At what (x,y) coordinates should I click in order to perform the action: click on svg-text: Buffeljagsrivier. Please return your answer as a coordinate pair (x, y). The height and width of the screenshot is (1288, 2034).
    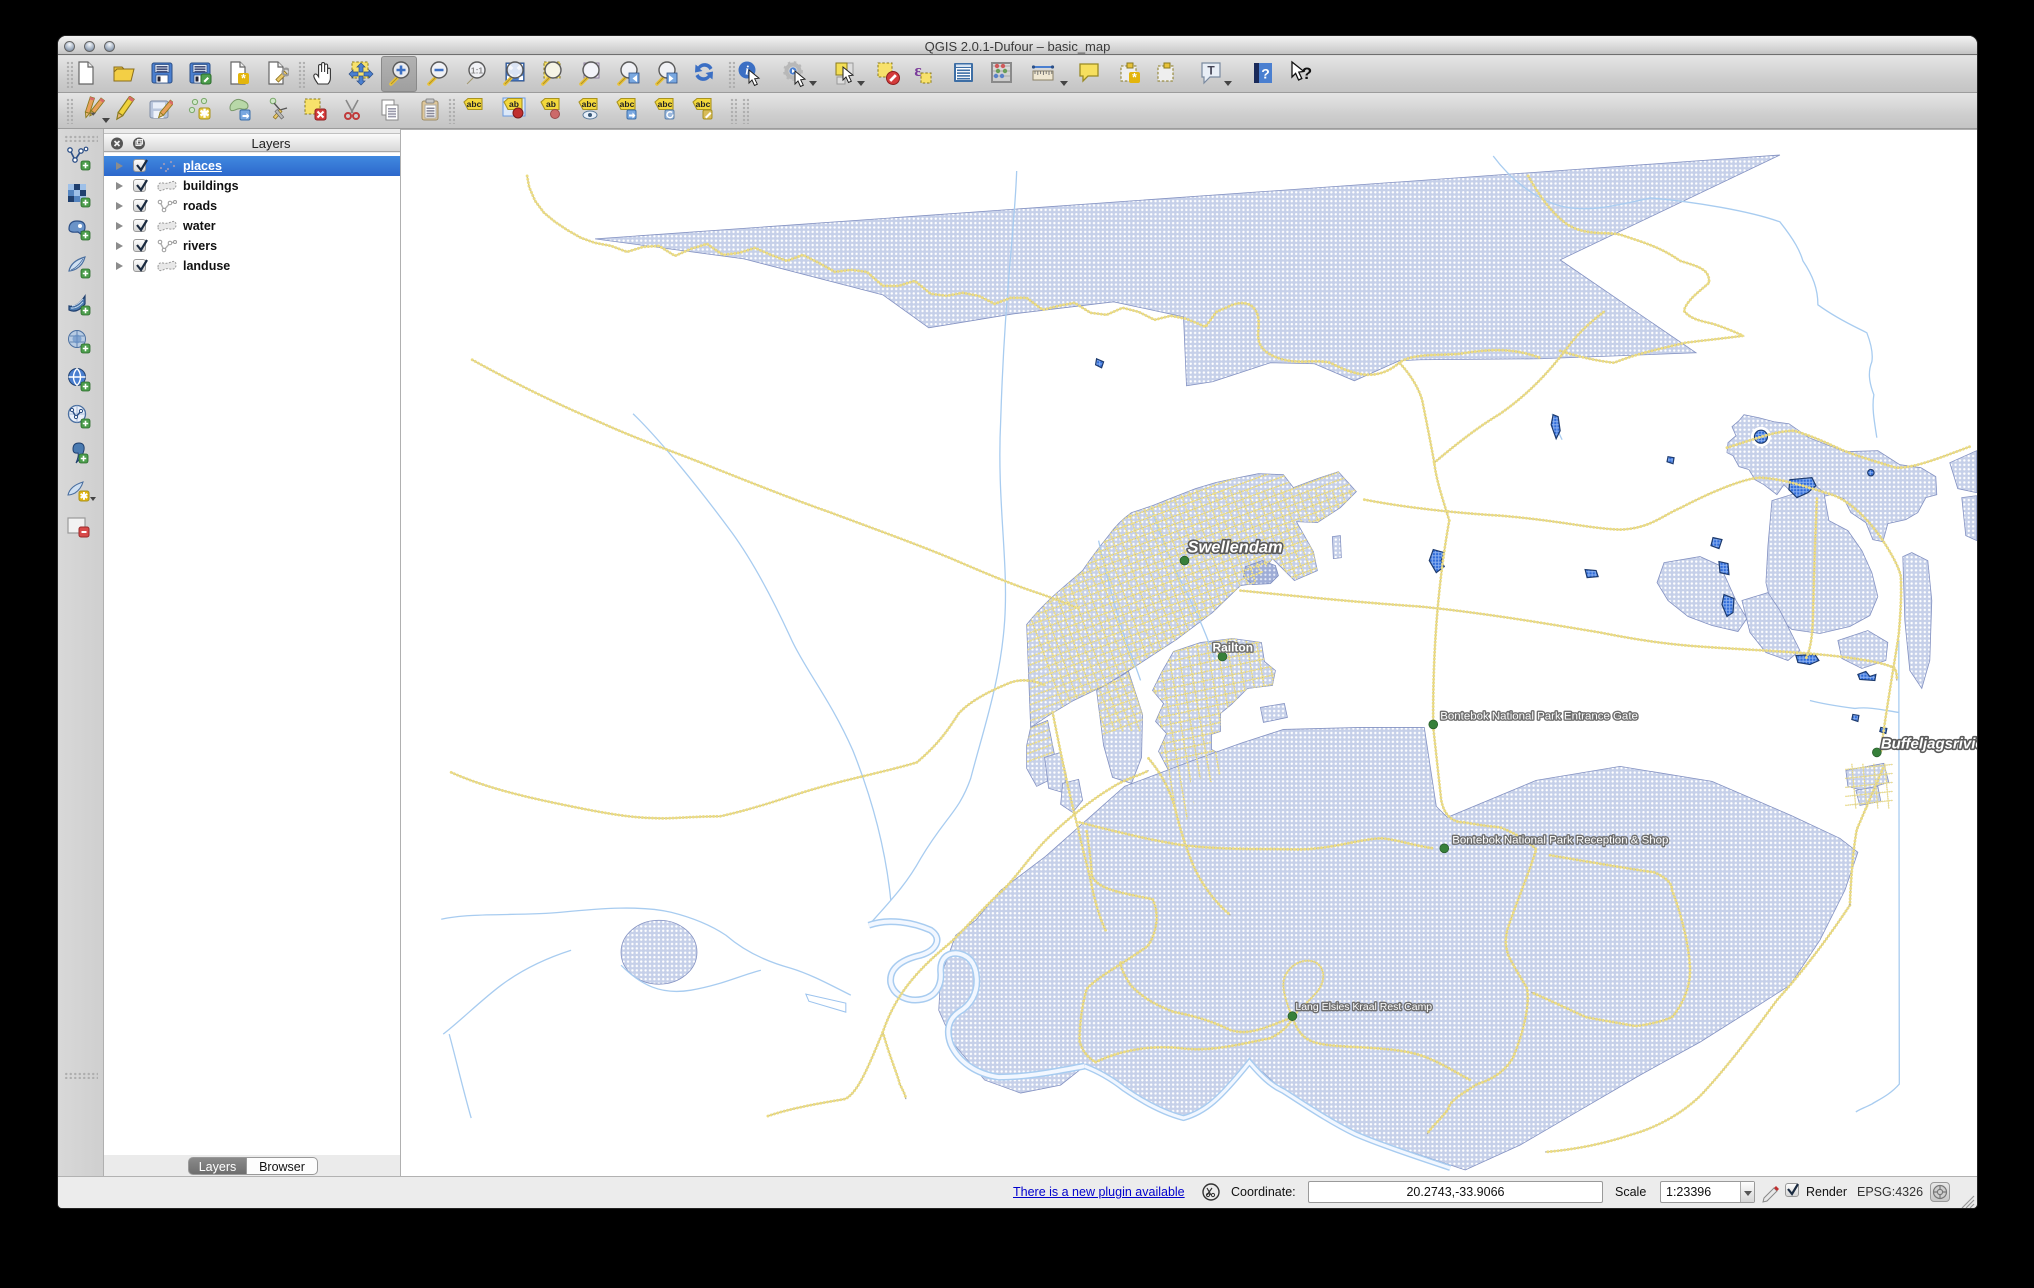
    Looking at the image, I should click on (1929, 743).